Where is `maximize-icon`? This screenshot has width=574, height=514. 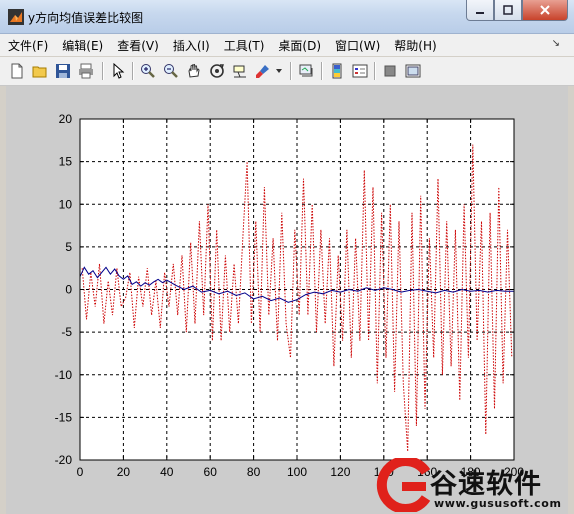
maximize-icon is located at coordinates (508, 10).